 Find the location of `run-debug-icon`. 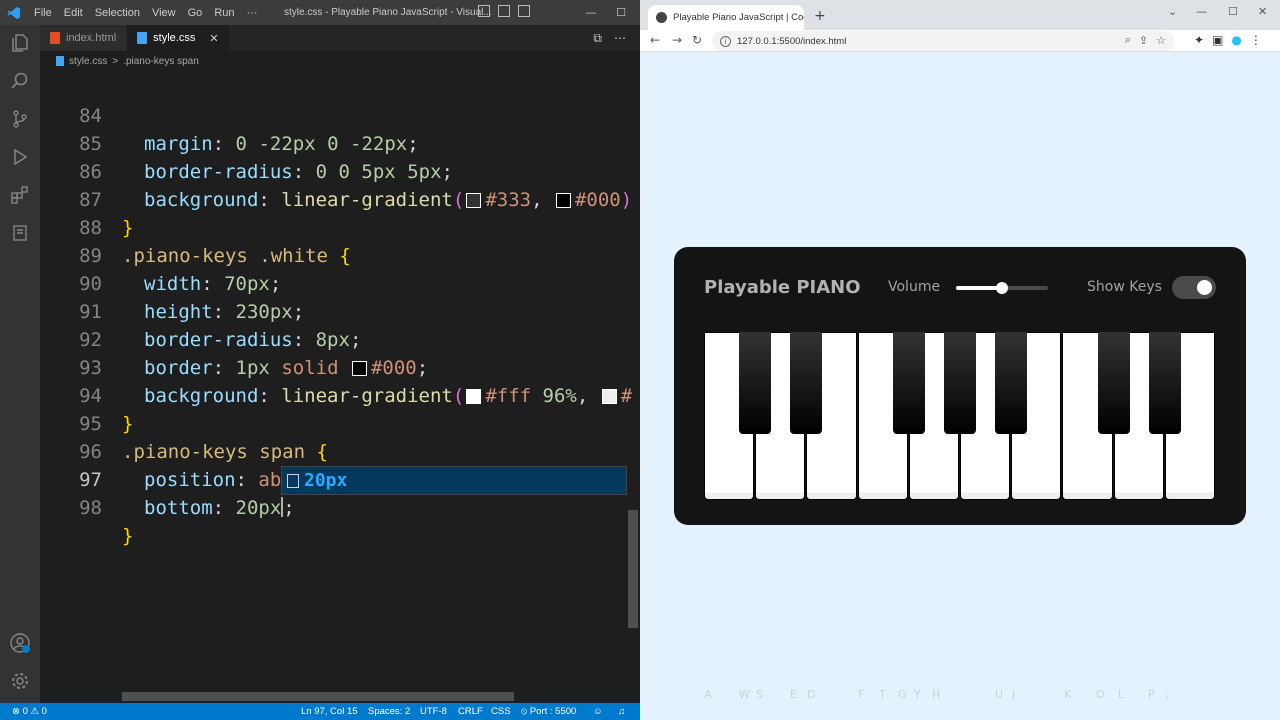

run-debug-icon is located at coordinates (20, 157).